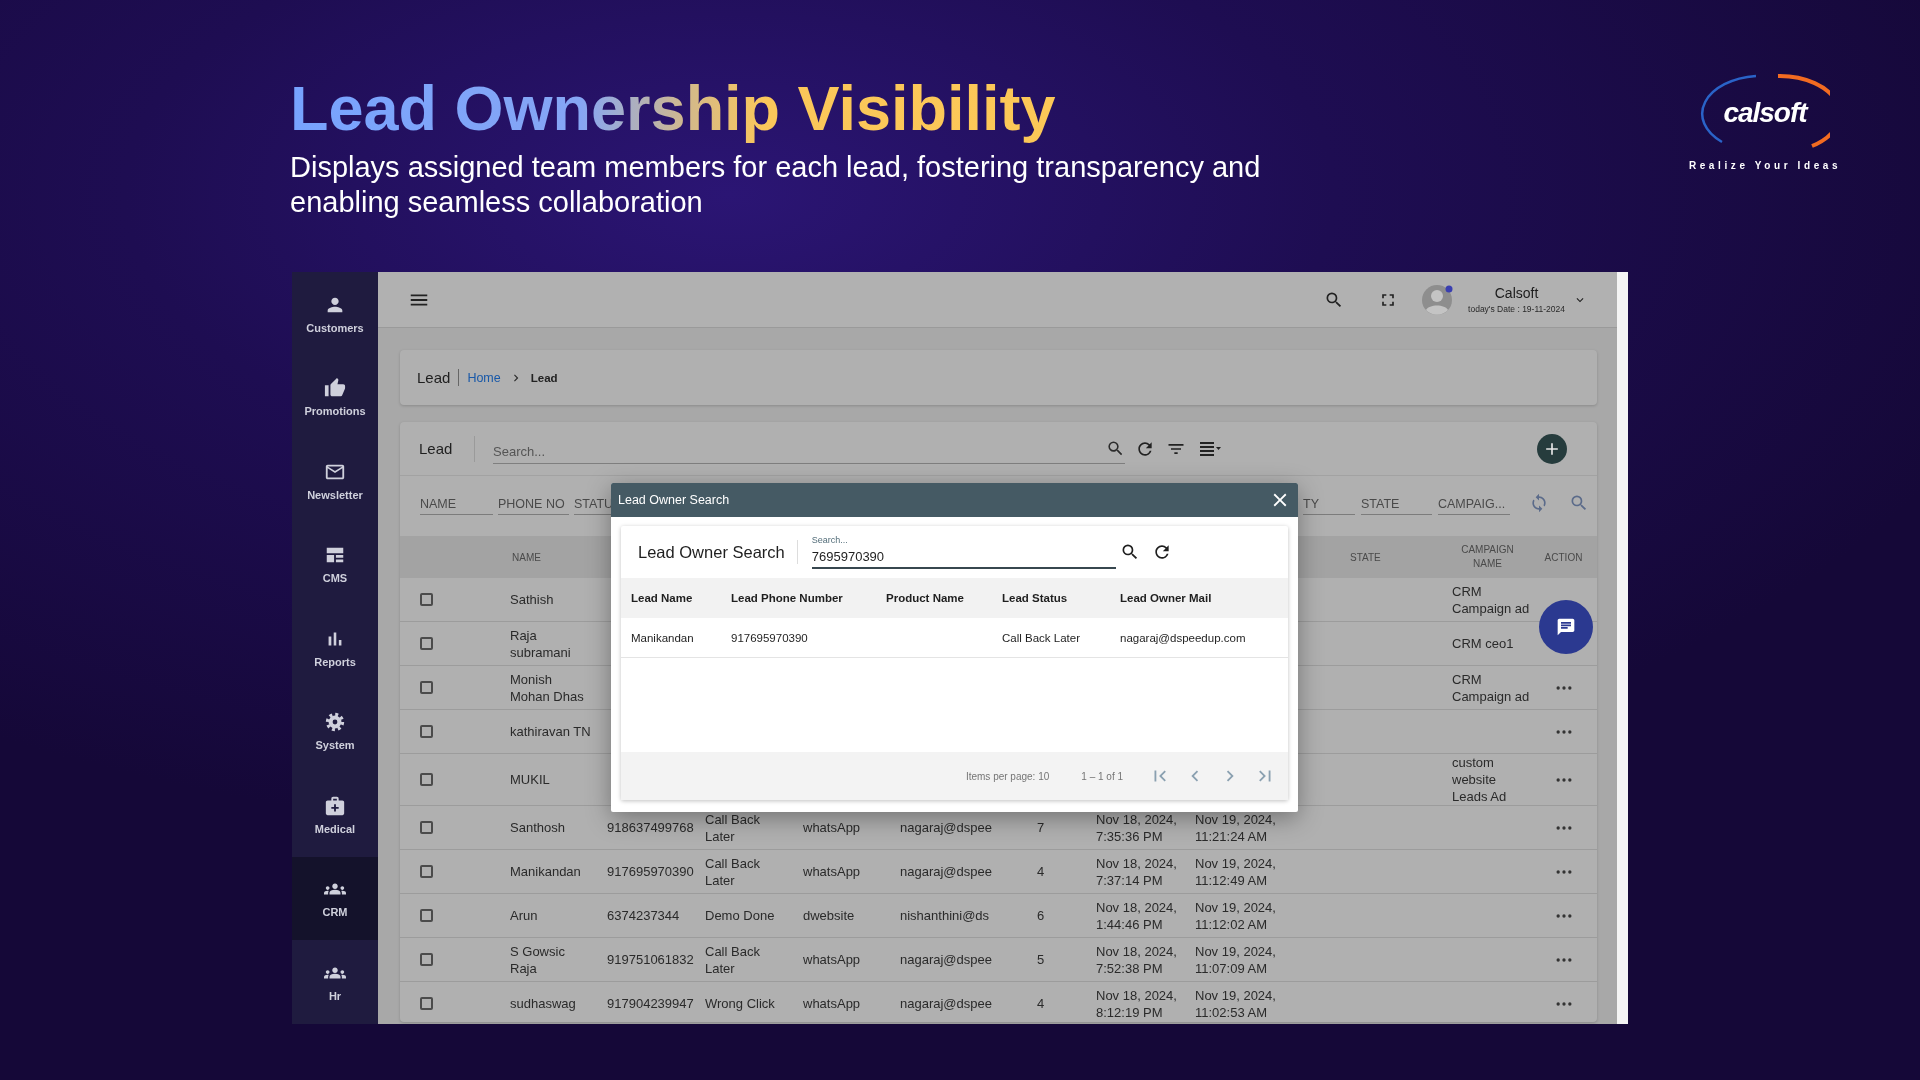 Image resolution: width=1920 pixels, height=1080 pixels. Describe the element at coordinates (456, 502) in the screenshot. I see `filter-field: NAME` at that location.